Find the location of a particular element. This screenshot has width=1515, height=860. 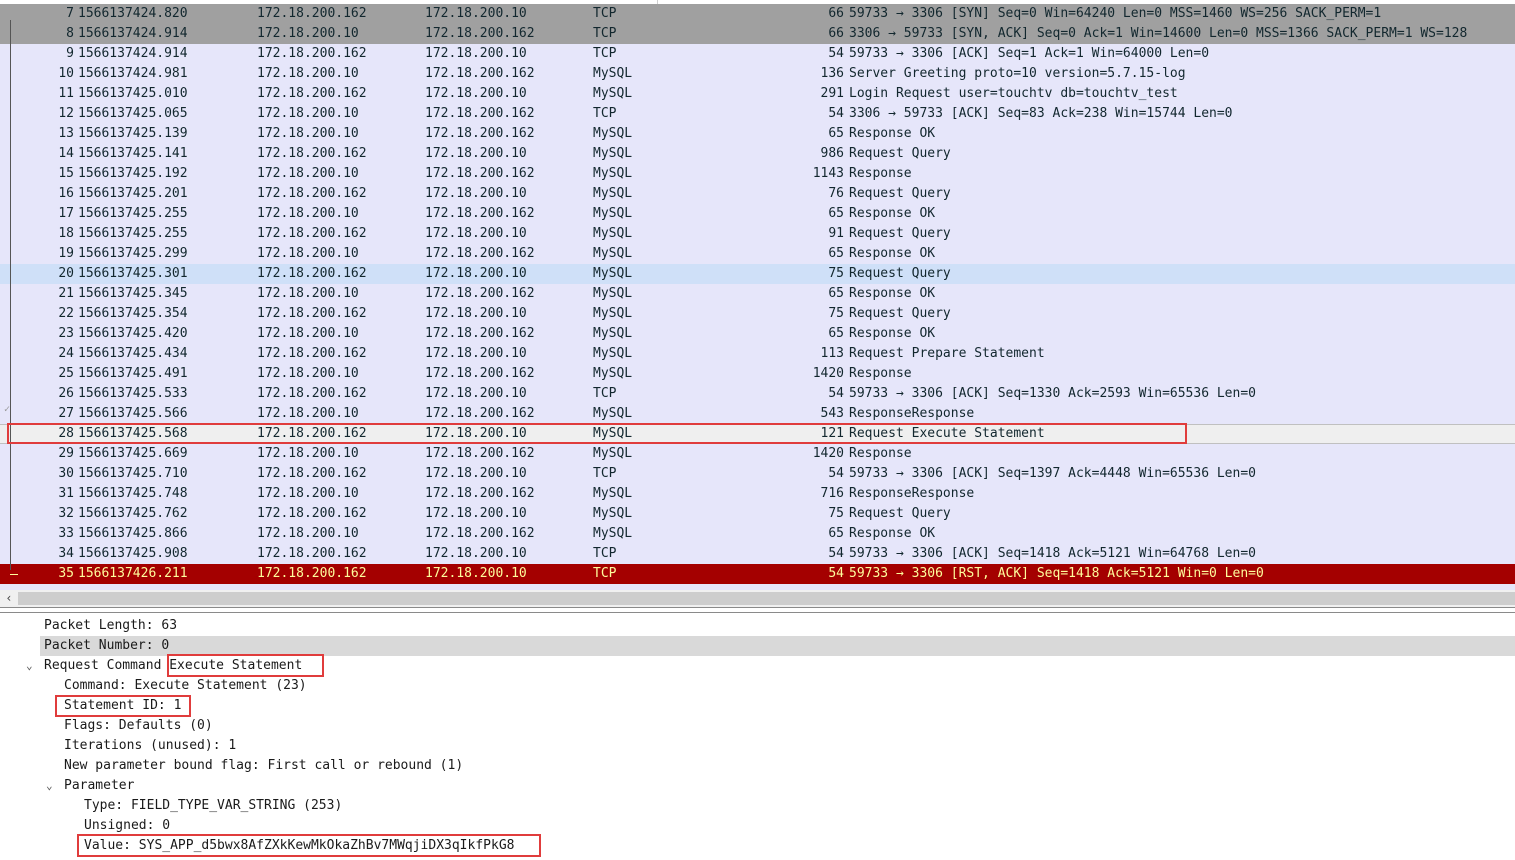

horizontal-scrollbar: ‹ is located at coordinates (757, 599).